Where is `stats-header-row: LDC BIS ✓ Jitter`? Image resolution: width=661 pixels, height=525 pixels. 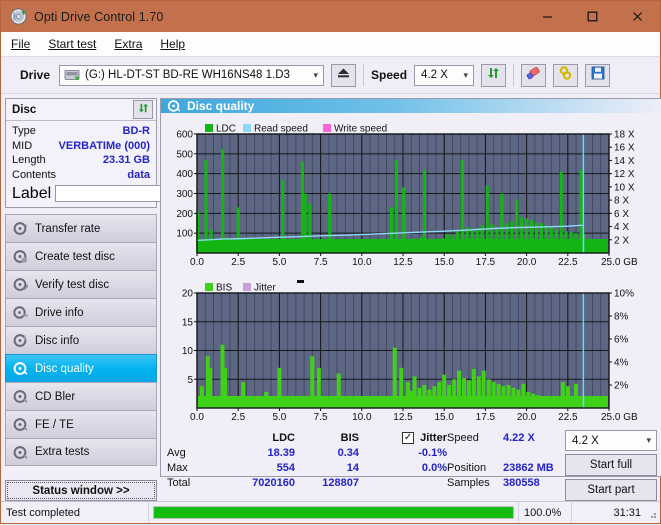
stats-header-row: LDC BIS ✓ Jitter is located at coordinates (307, 437).